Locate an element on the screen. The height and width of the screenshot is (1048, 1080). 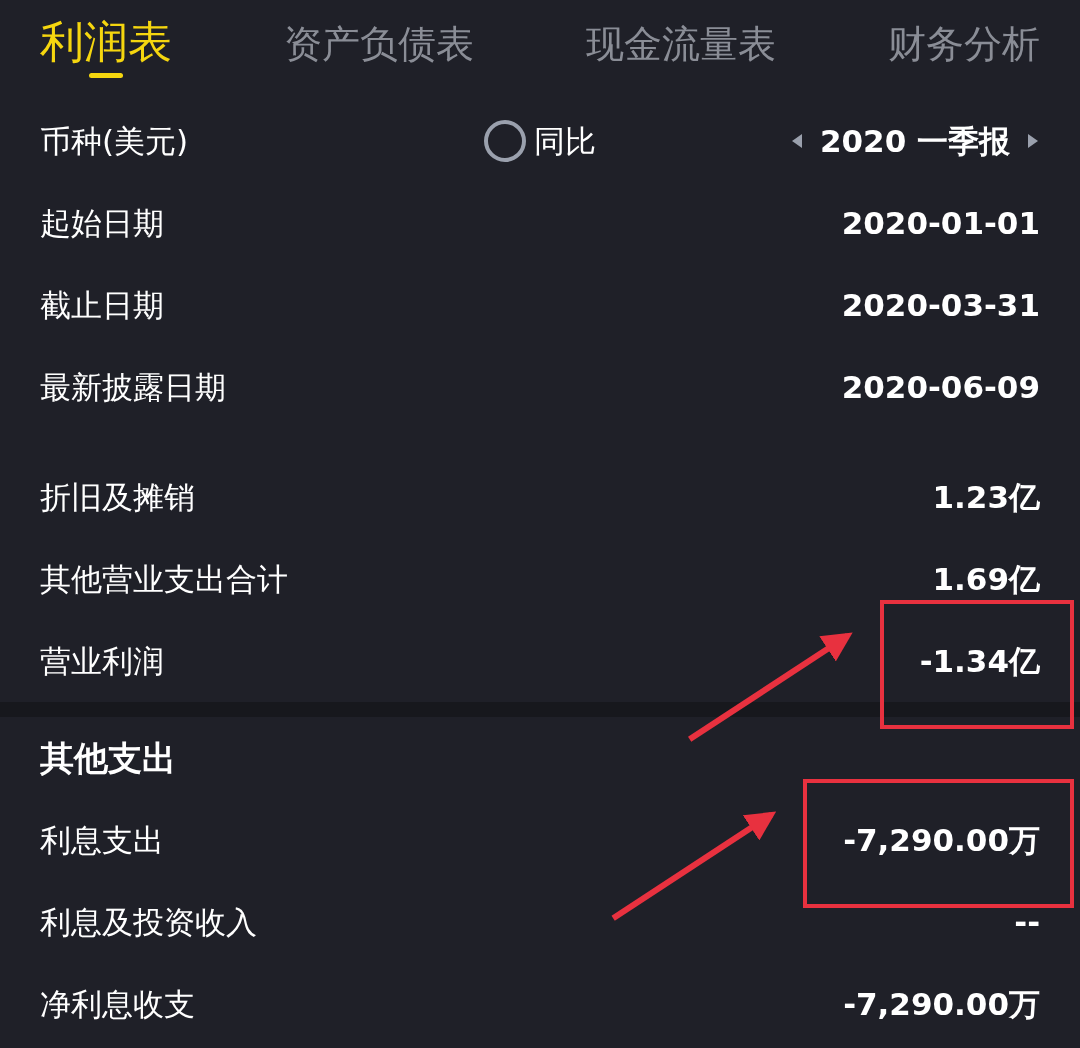
row-label: 截止日期 is located at coordinates (102, 305).